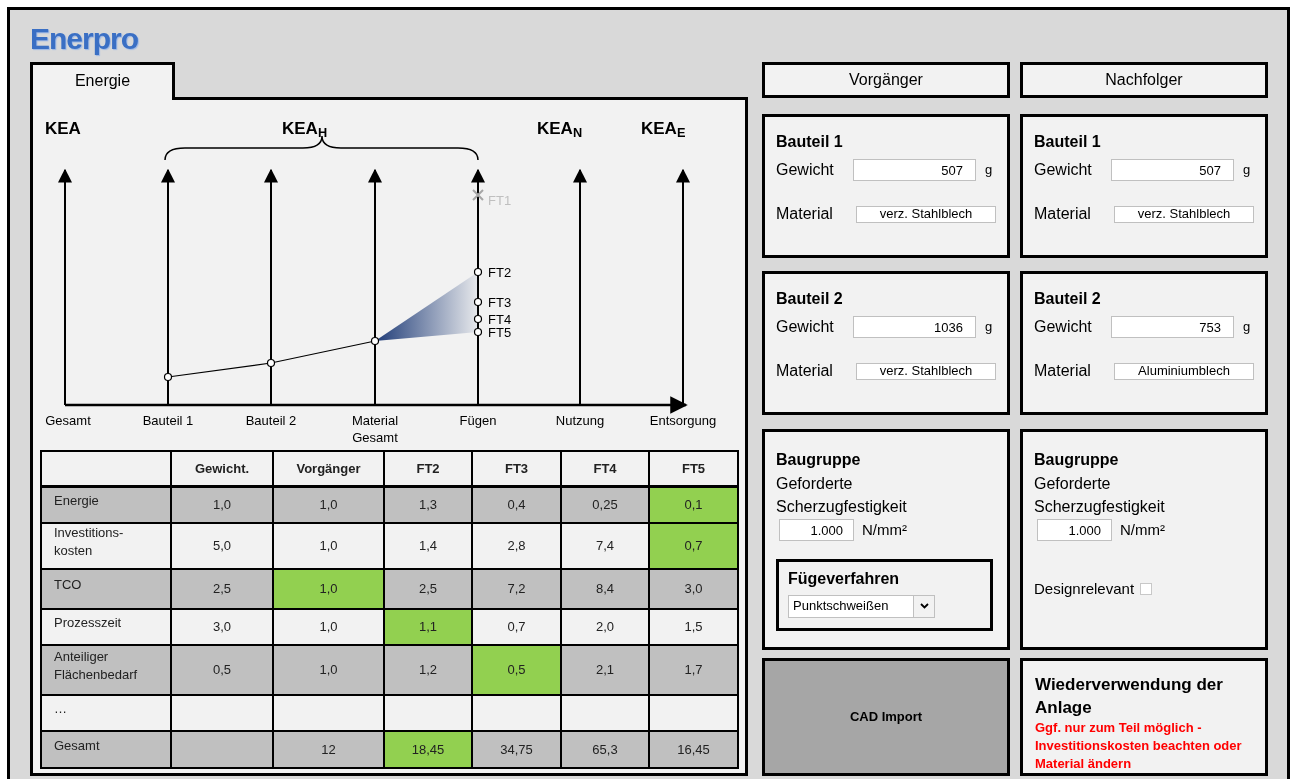 This screenshot has width=1290, height=779. I want to click on axis-label: Bauteil 1, so click(168, 420).